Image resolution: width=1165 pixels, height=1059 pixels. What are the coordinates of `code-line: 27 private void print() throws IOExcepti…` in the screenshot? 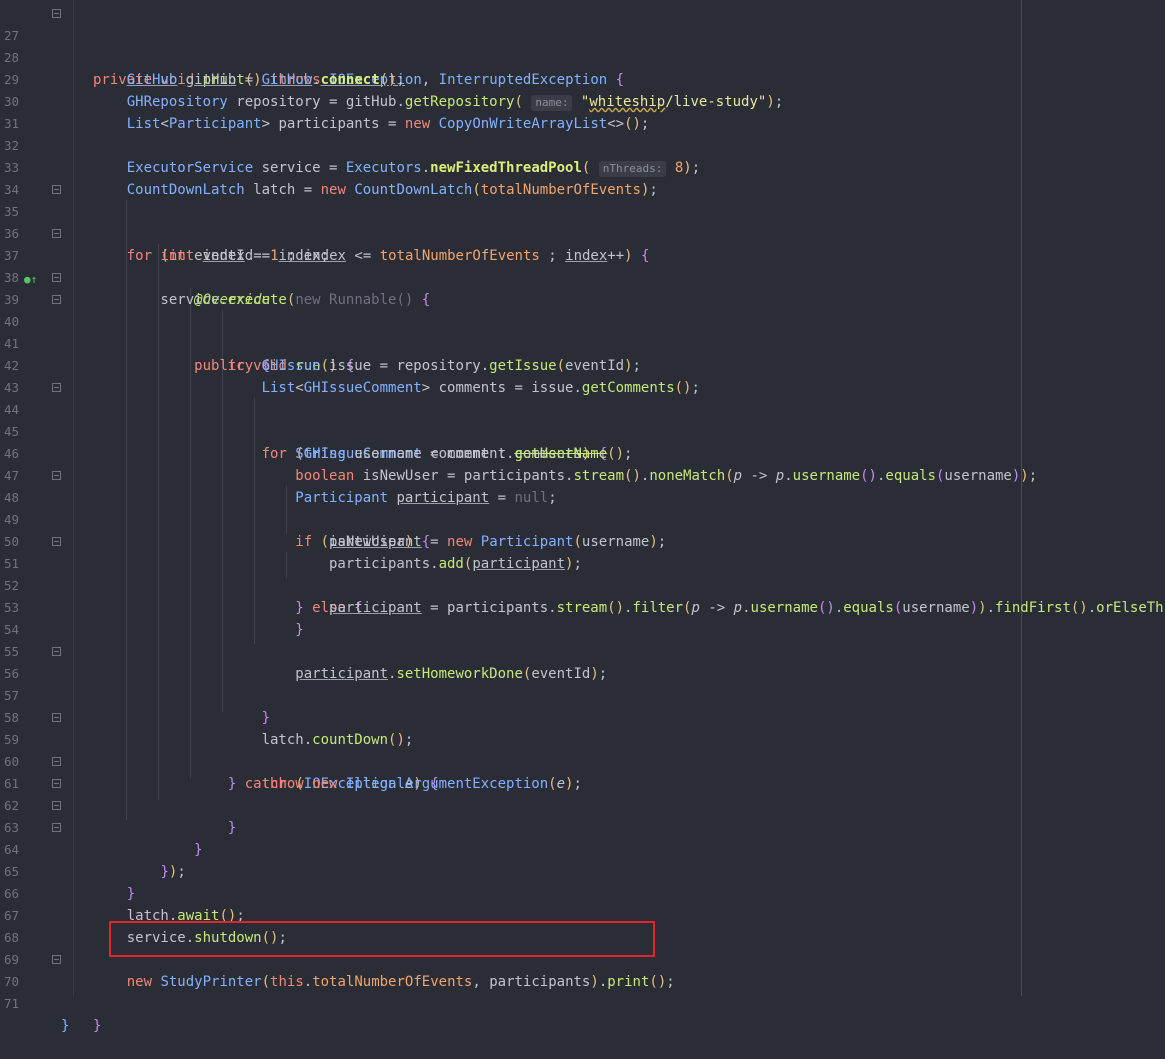 It's located at (582, 45).